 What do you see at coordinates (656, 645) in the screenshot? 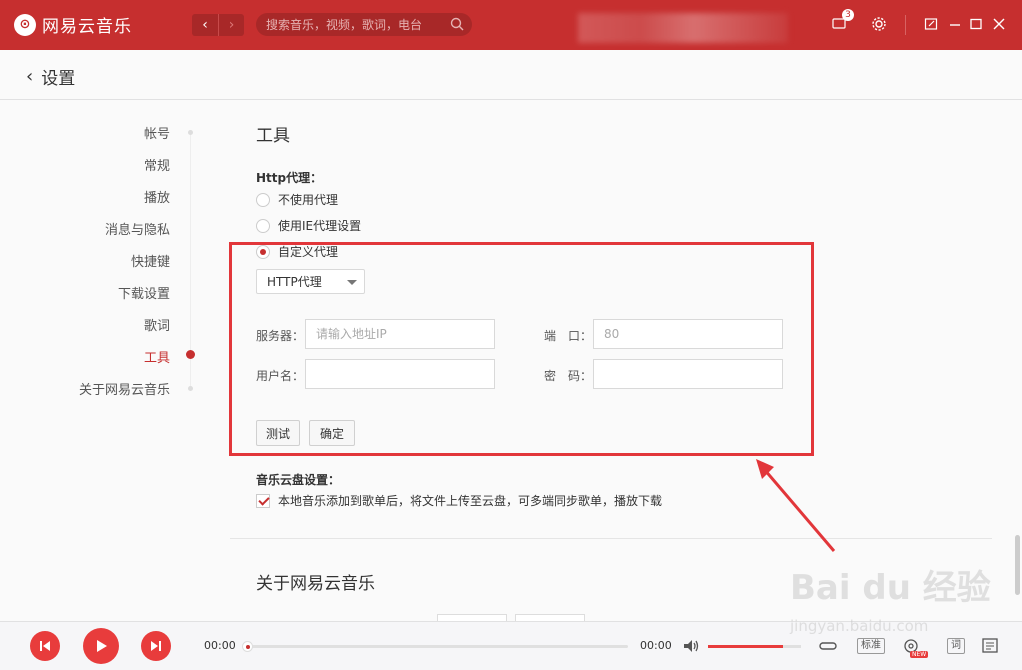
I see `total-time: 00:00` at bounding box center [656, 645].